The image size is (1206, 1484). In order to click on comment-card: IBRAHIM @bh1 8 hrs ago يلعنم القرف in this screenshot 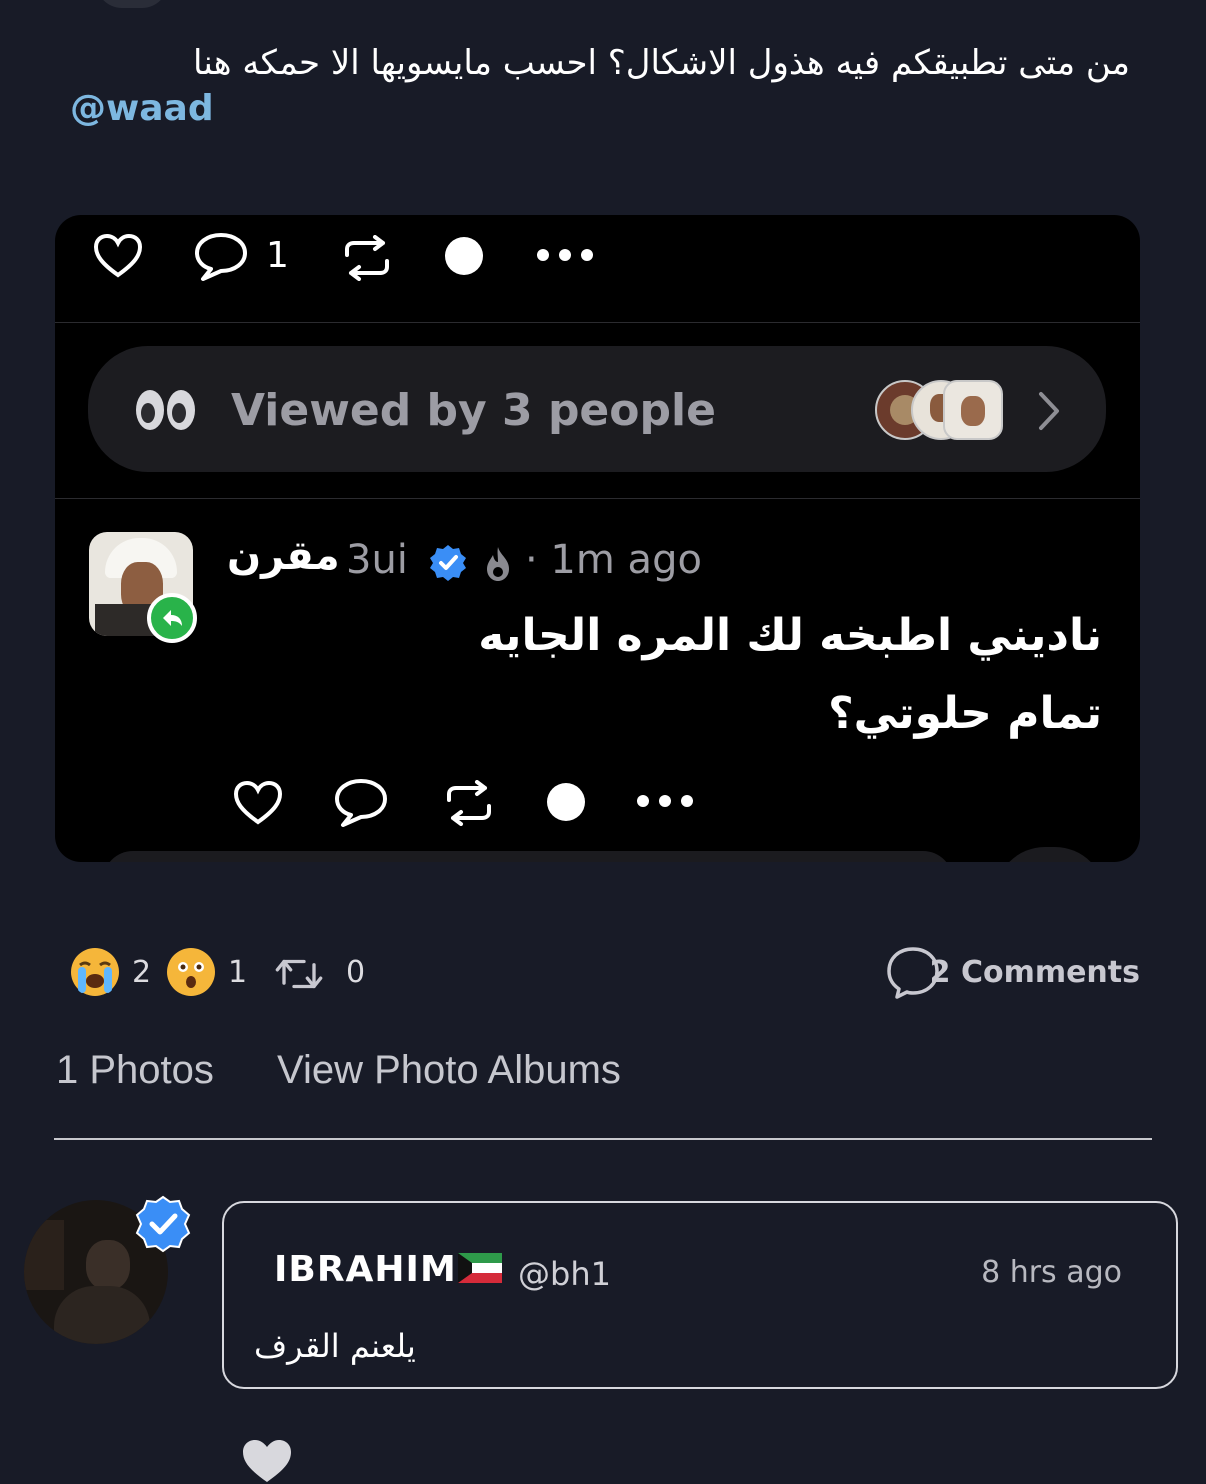, I will do `click(700, 1295)`.